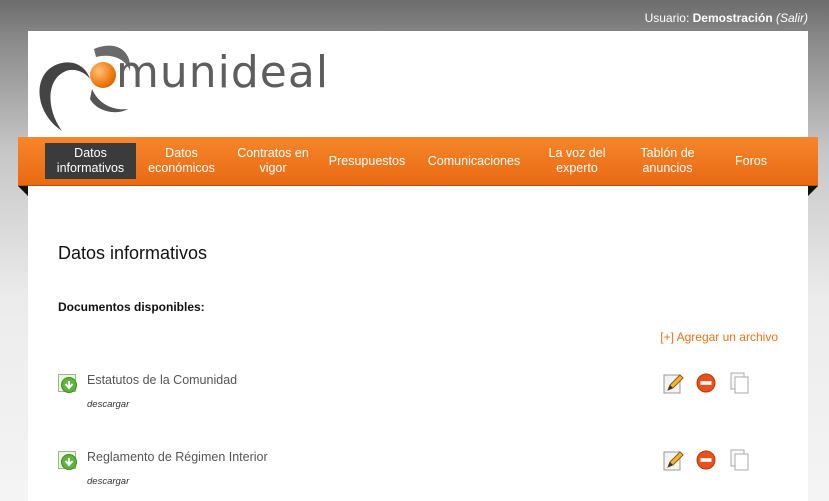  I want to click on documents-heading: Documentos disponibles:, so click(131, 307).